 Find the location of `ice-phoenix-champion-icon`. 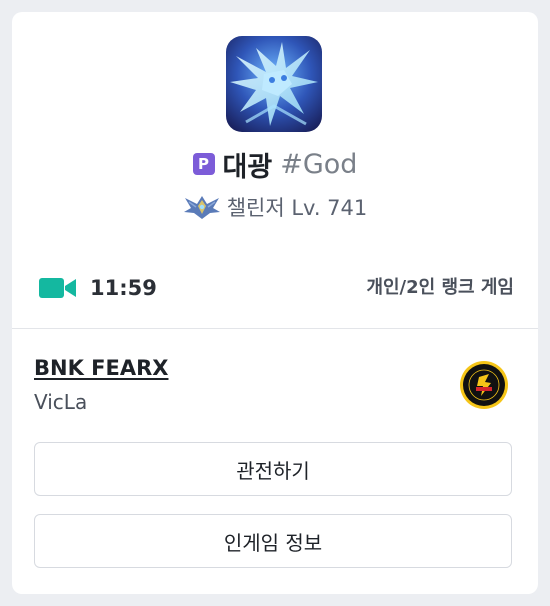

ice-phoenix-champion-icon is located at coordinates (274, 84).